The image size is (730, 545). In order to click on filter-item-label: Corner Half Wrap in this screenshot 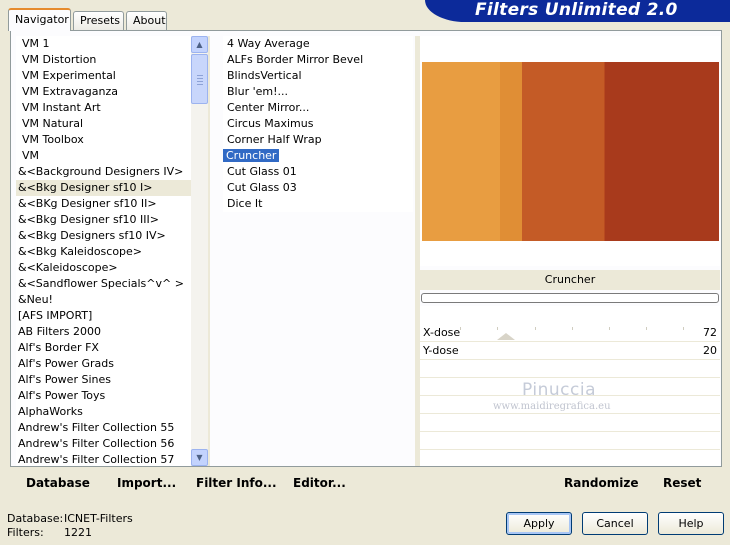, I will do `click(274, 139)`.